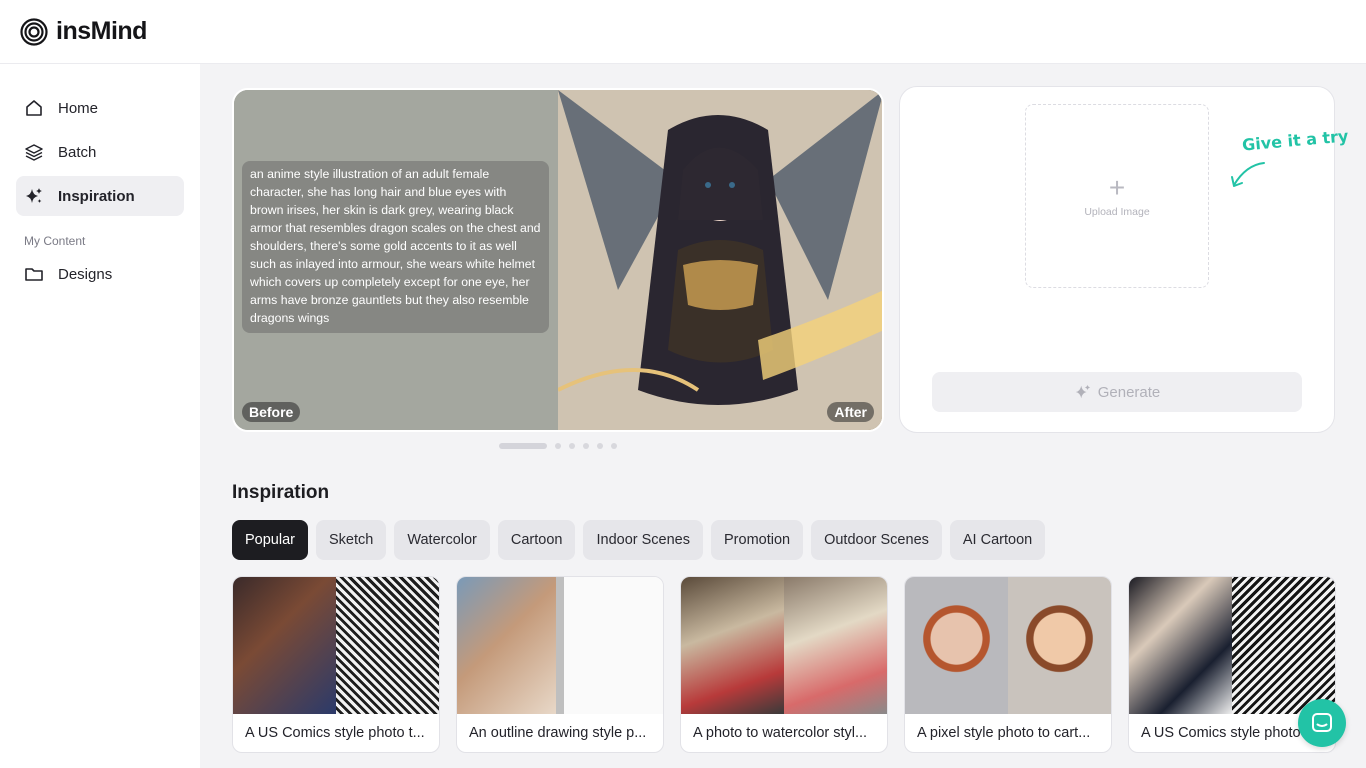 The height and width of the screenshot is (768, 1366). What do you see at coordinates (85, 274) in the screenshot?
I see `sidebar-item-label: Designs` at bounding box center [85, 274].